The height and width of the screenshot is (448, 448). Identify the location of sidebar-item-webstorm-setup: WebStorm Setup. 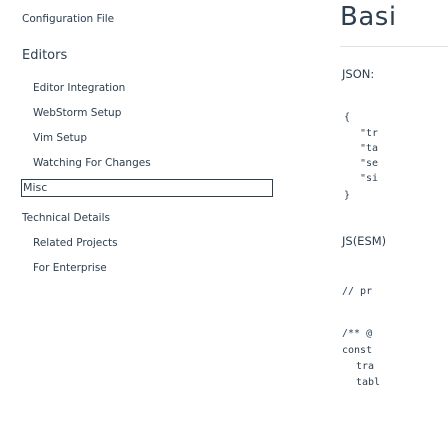
(77, 113).